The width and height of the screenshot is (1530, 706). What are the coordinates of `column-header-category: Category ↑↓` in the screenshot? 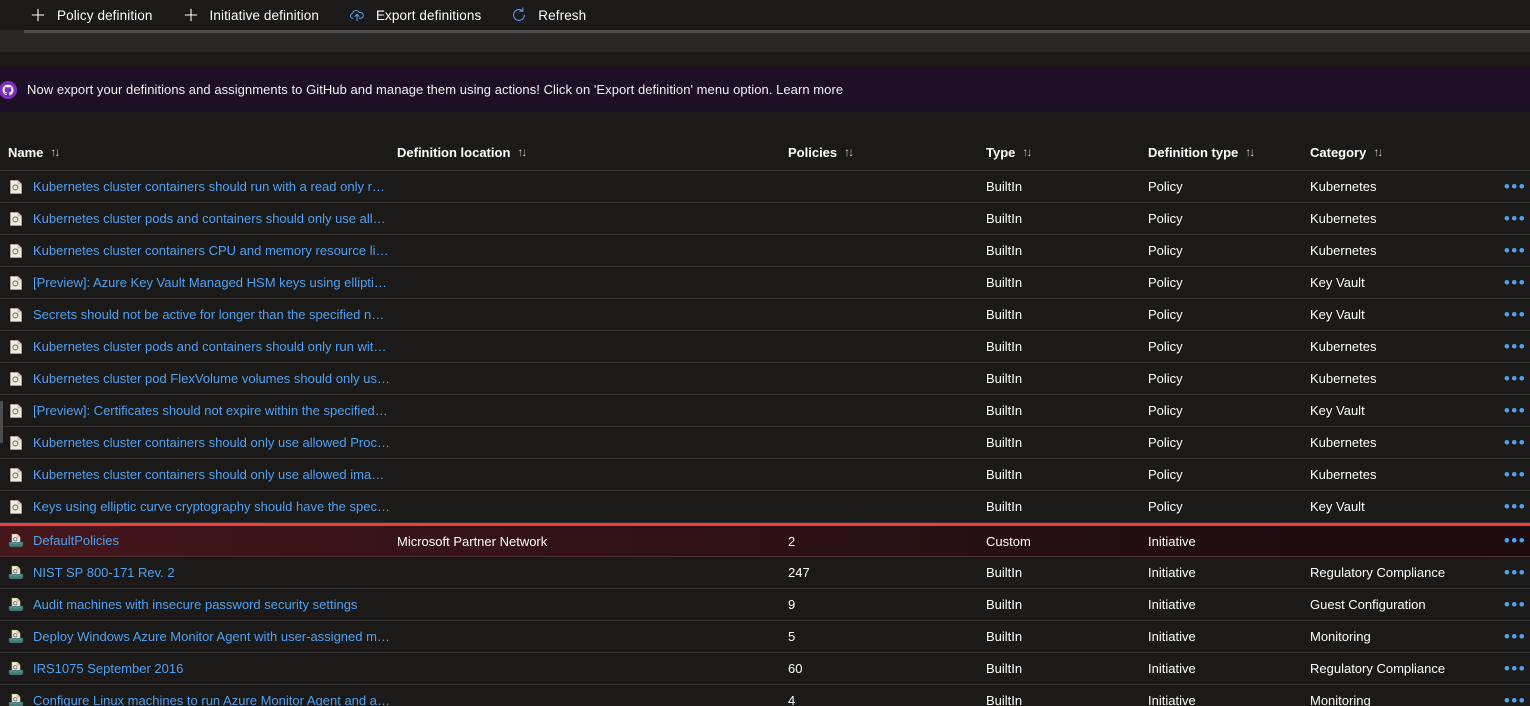 It's located at (1346, 152).